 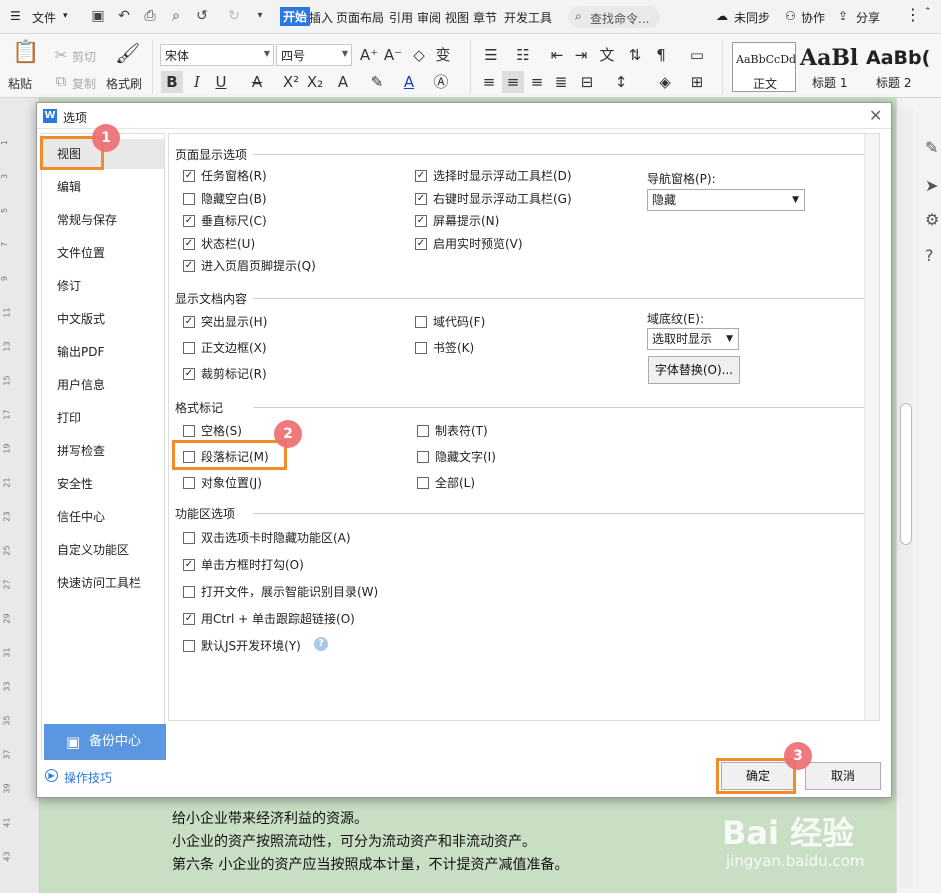 What do you see at coordinates (443, 55) in the screenshot?
I see `phonetic-icon: 变` at bounding box center [443, 55].